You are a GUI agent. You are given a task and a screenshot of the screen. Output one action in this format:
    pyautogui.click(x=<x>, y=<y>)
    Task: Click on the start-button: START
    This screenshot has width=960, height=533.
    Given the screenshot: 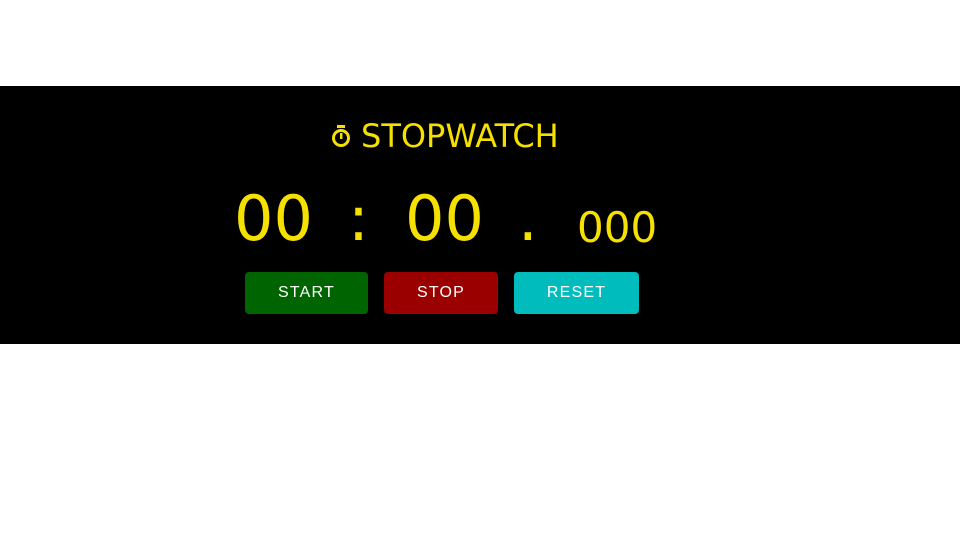 What is the action you would take?
    pyautogui.click(x=306, y=293)
    